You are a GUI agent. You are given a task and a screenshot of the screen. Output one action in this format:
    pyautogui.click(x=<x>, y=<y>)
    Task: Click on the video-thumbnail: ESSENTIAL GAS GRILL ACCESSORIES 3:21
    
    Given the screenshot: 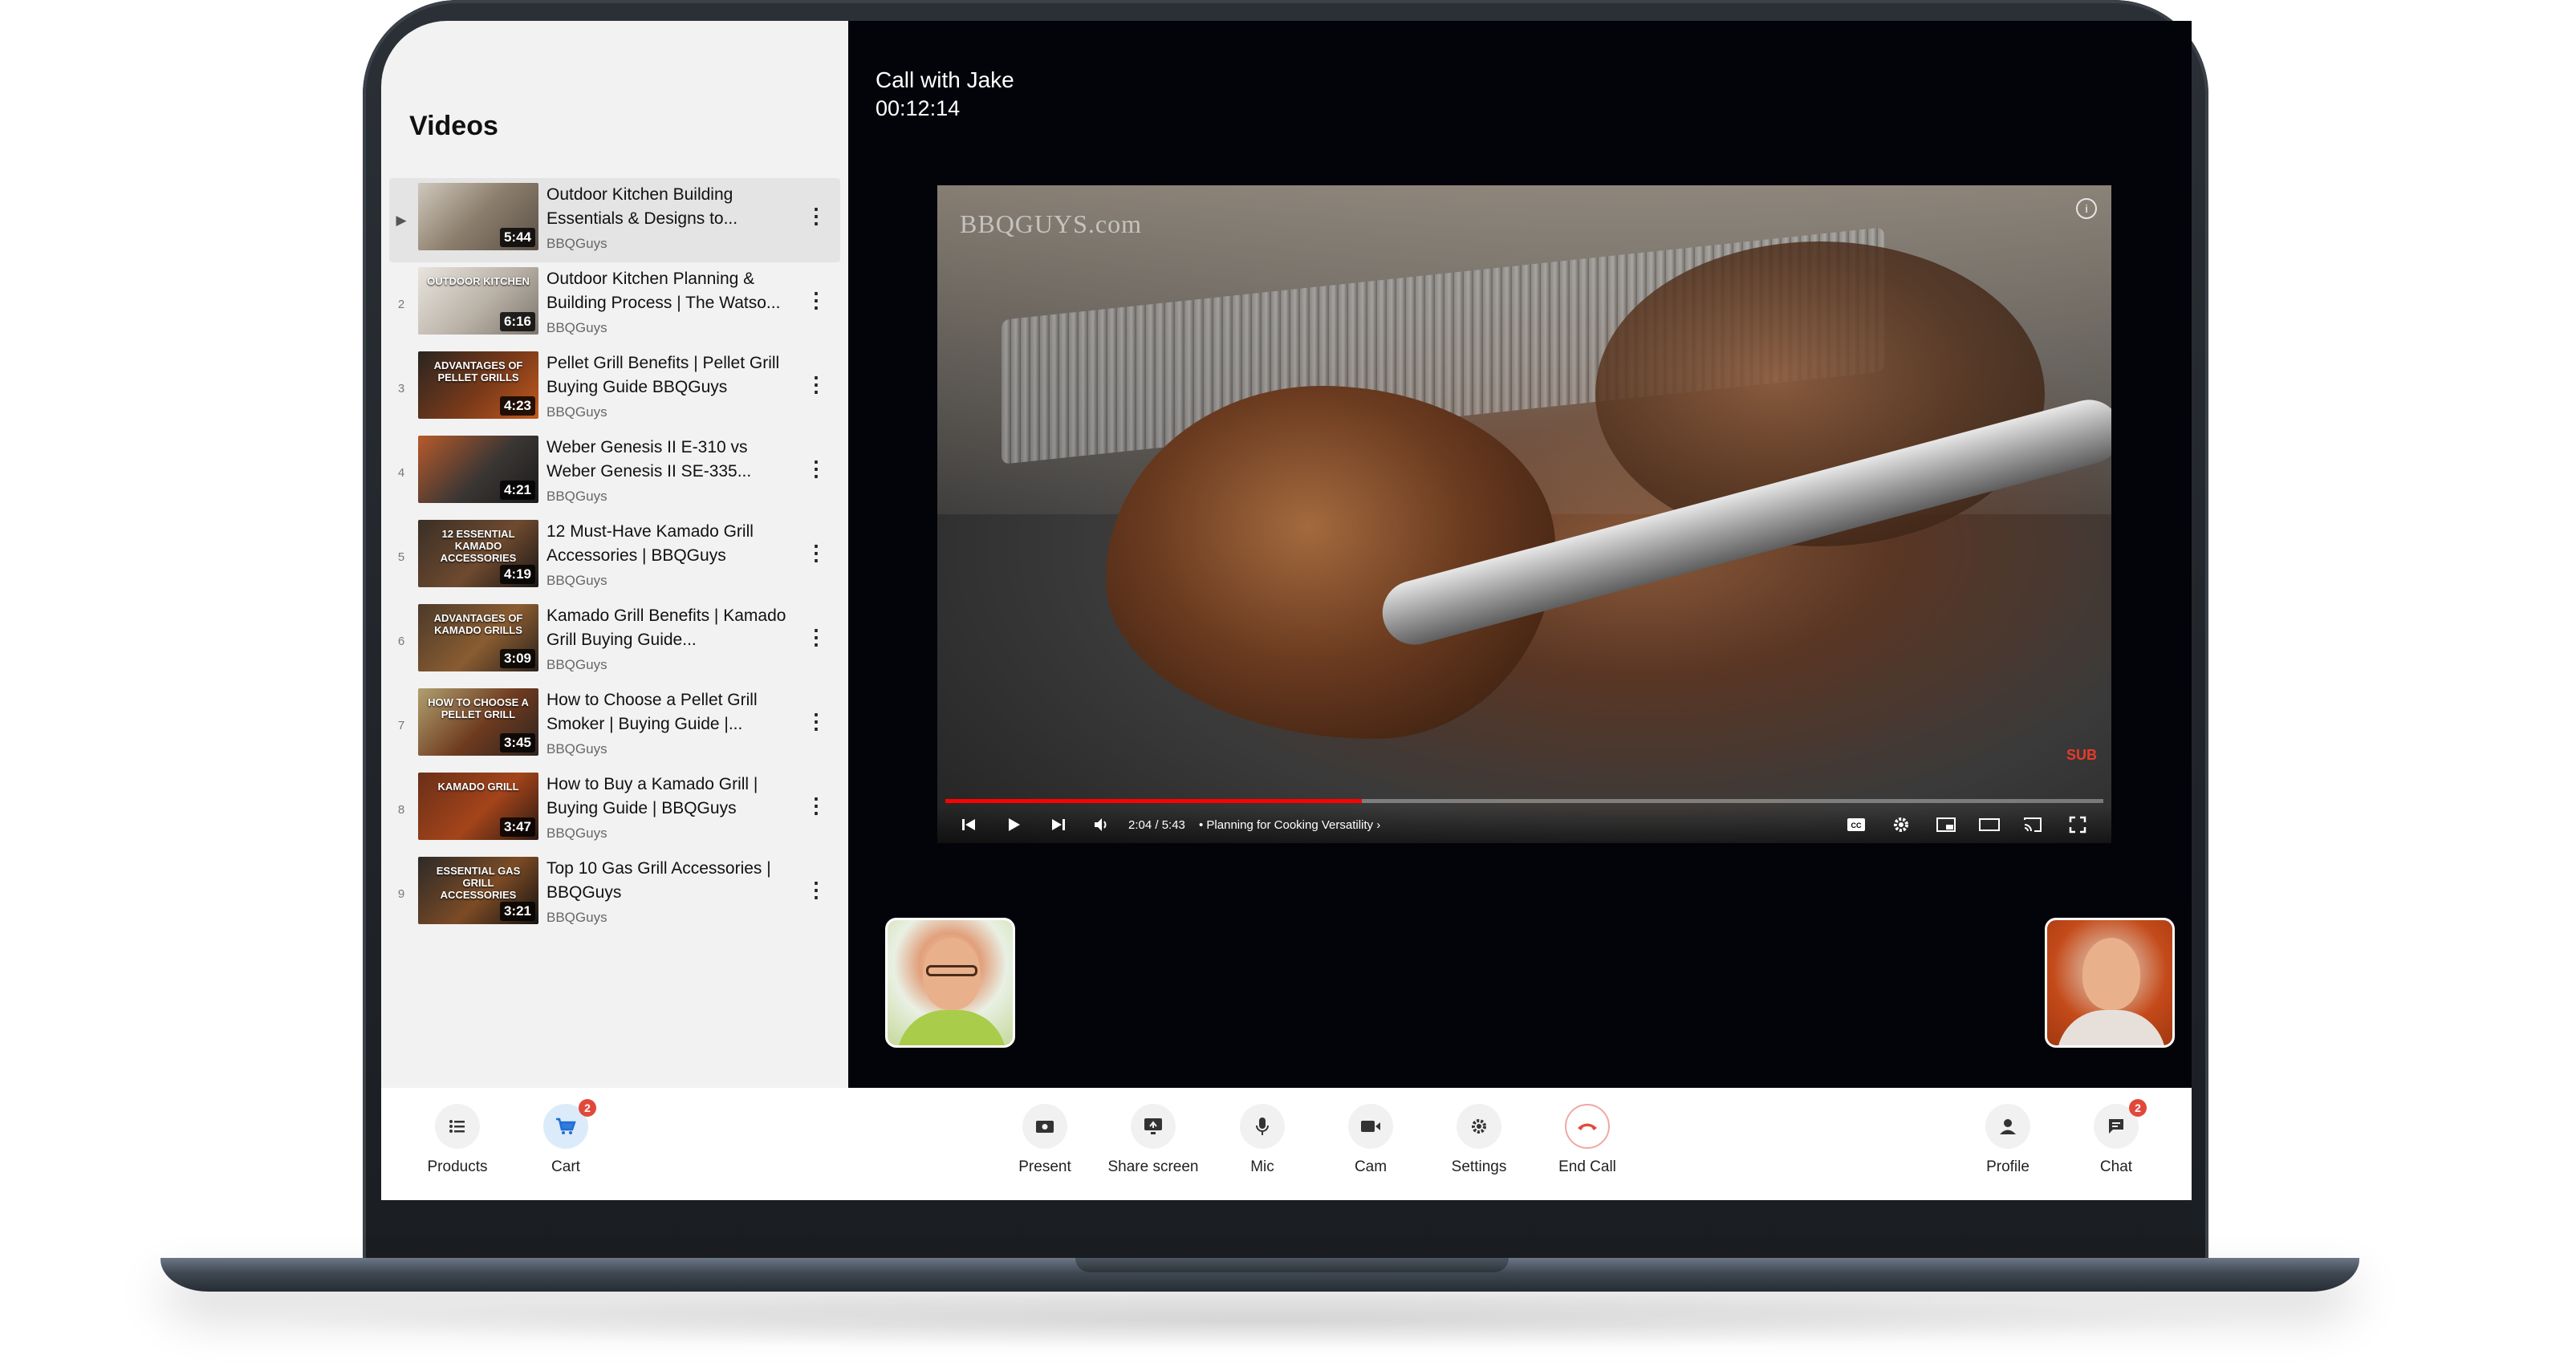 What is the action you would take?
    pyautogui.click(x=478, y=890)
    